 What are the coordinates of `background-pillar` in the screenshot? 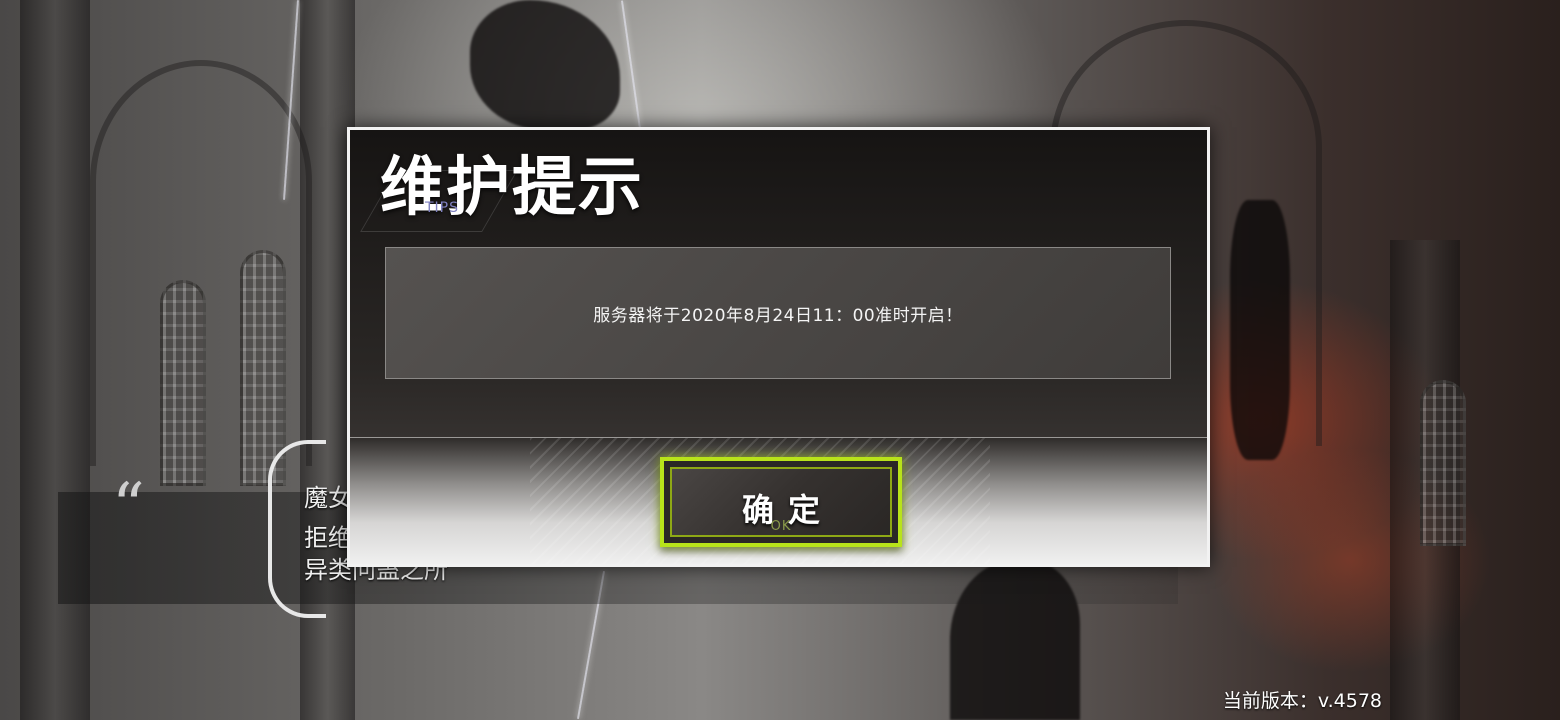 It's located at (55, 360).